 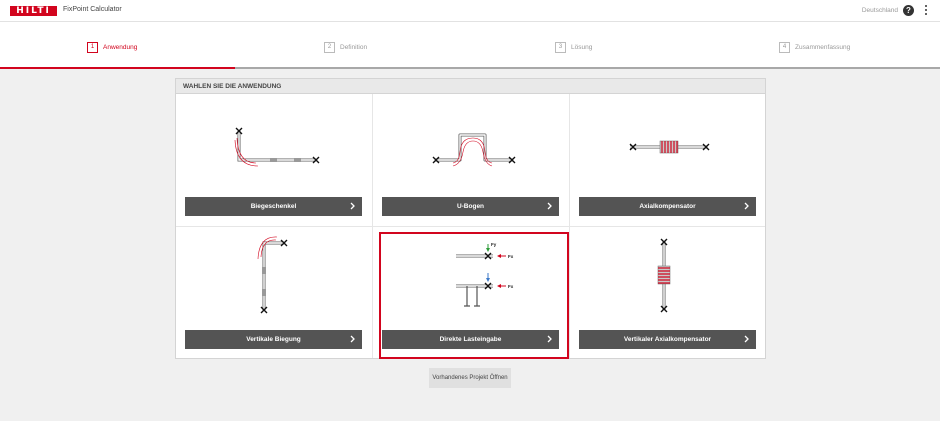 I want to click on select-biegeschenkel-button: Biegeschenkel, so click(x=273, y=206).